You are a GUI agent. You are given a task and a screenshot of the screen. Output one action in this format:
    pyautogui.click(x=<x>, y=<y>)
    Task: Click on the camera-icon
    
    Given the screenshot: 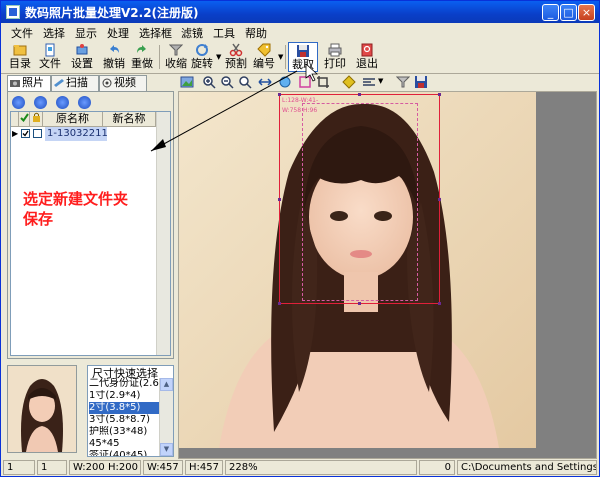 What is the action you would take?
    pyautogui.click(x=15, y=83)
    